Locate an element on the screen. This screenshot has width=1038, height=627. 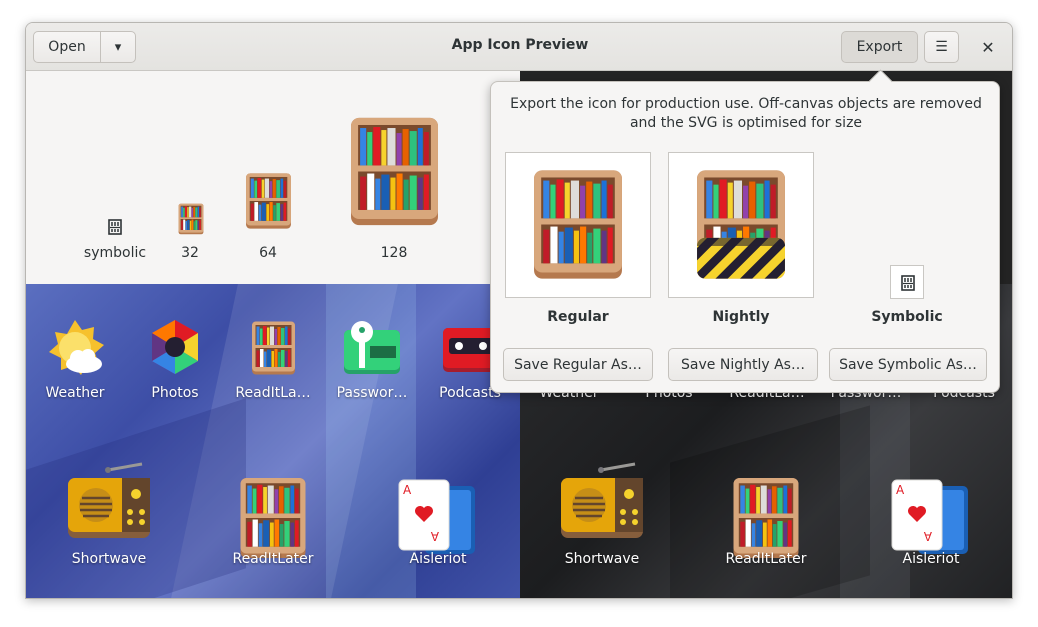
app-label-readitlater-2: ReadItLater is located at coordinates (273, 559).